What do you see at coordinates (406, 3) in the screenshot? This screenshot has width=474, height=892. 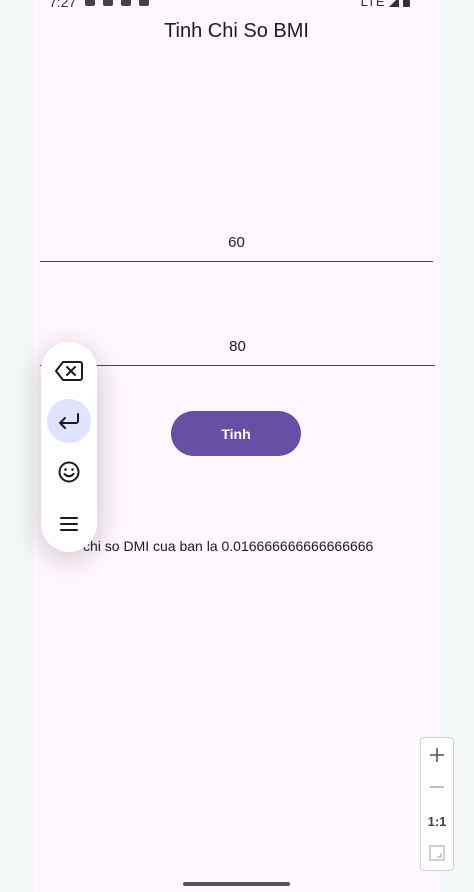 I see `battery-icon` at bounding box center [406, 3].